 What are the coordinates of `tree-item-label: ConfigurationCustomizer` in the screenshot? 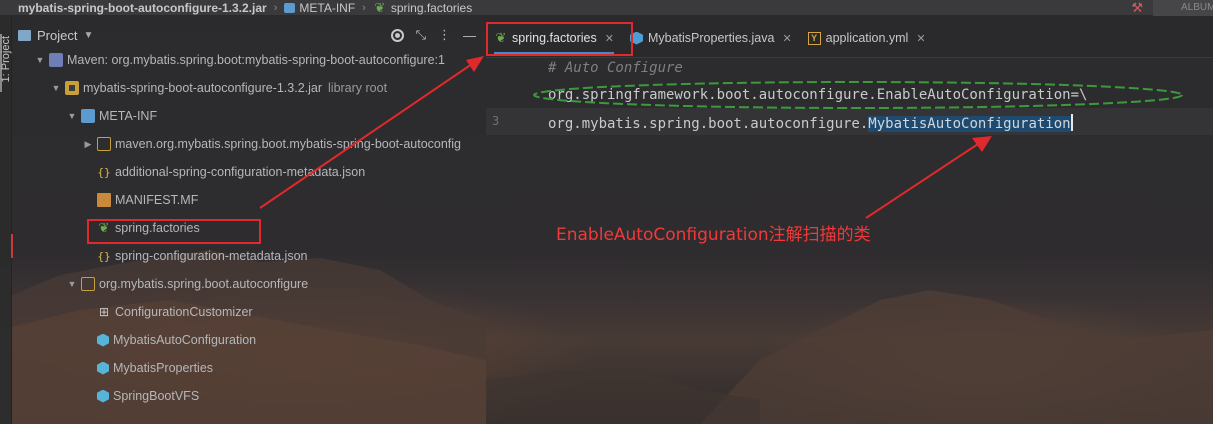 It's located at (184, 312).